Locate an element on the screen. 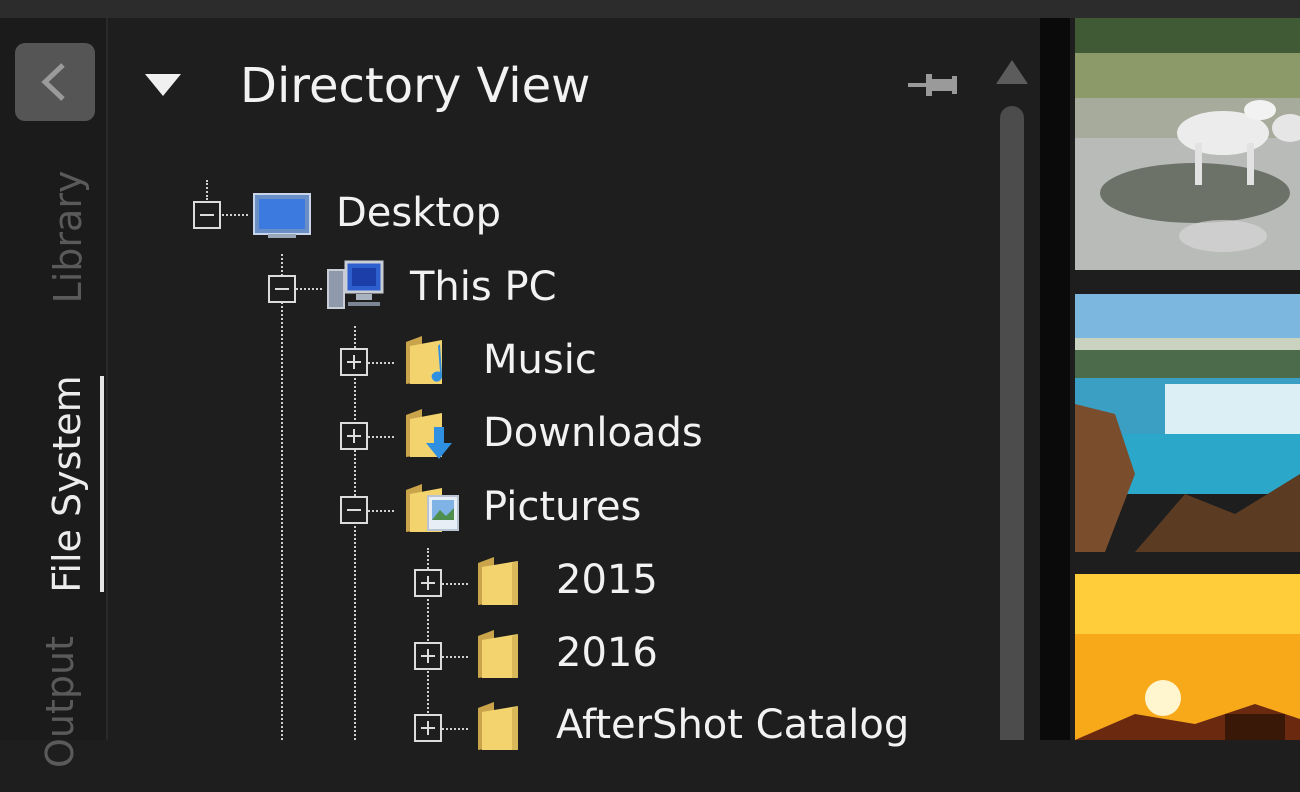 This screenshot has height=792, width=1300. tree-item-this-pc: This PC is located at coordinates (483, 287).